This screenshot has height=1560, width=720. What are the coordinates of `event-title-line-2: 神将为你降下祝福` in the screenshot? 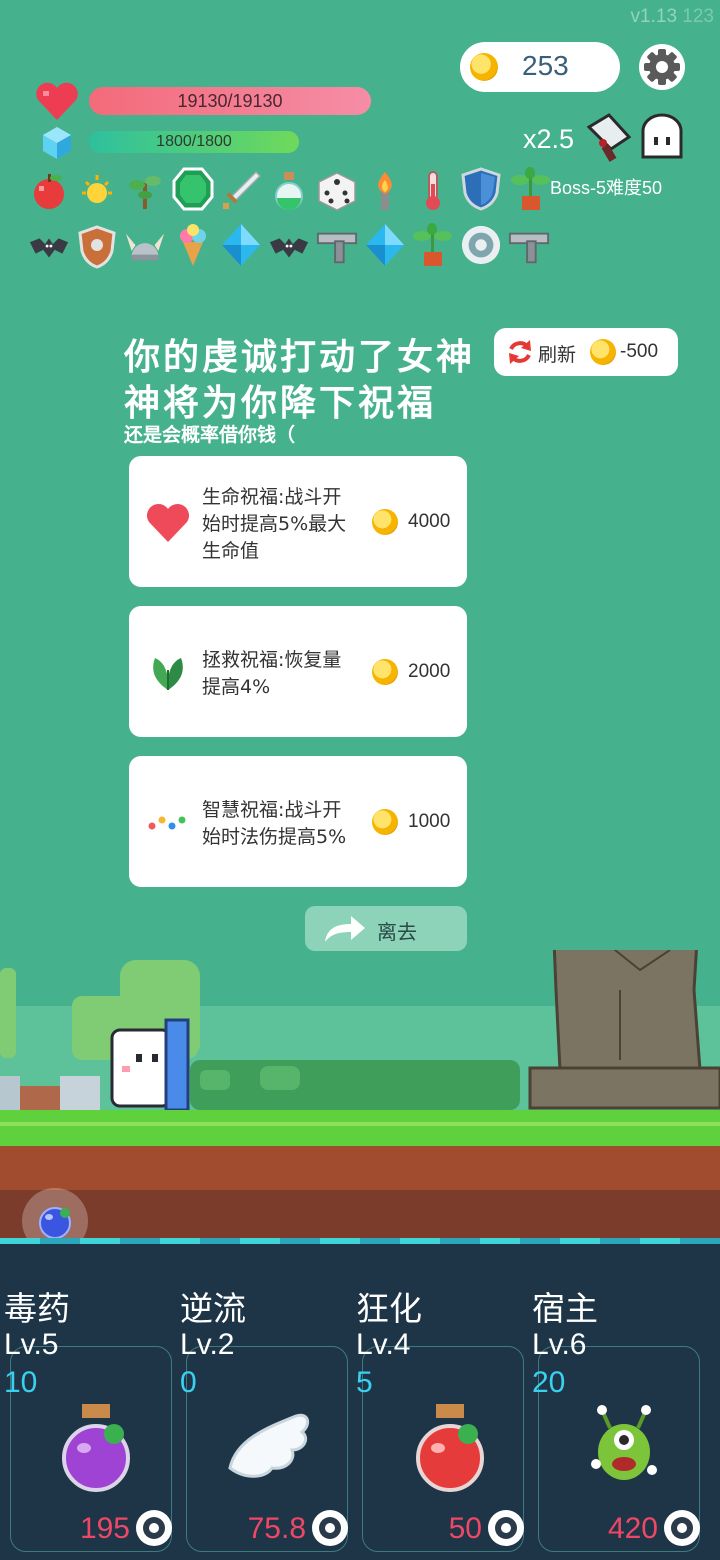 It's located at (280, 403).